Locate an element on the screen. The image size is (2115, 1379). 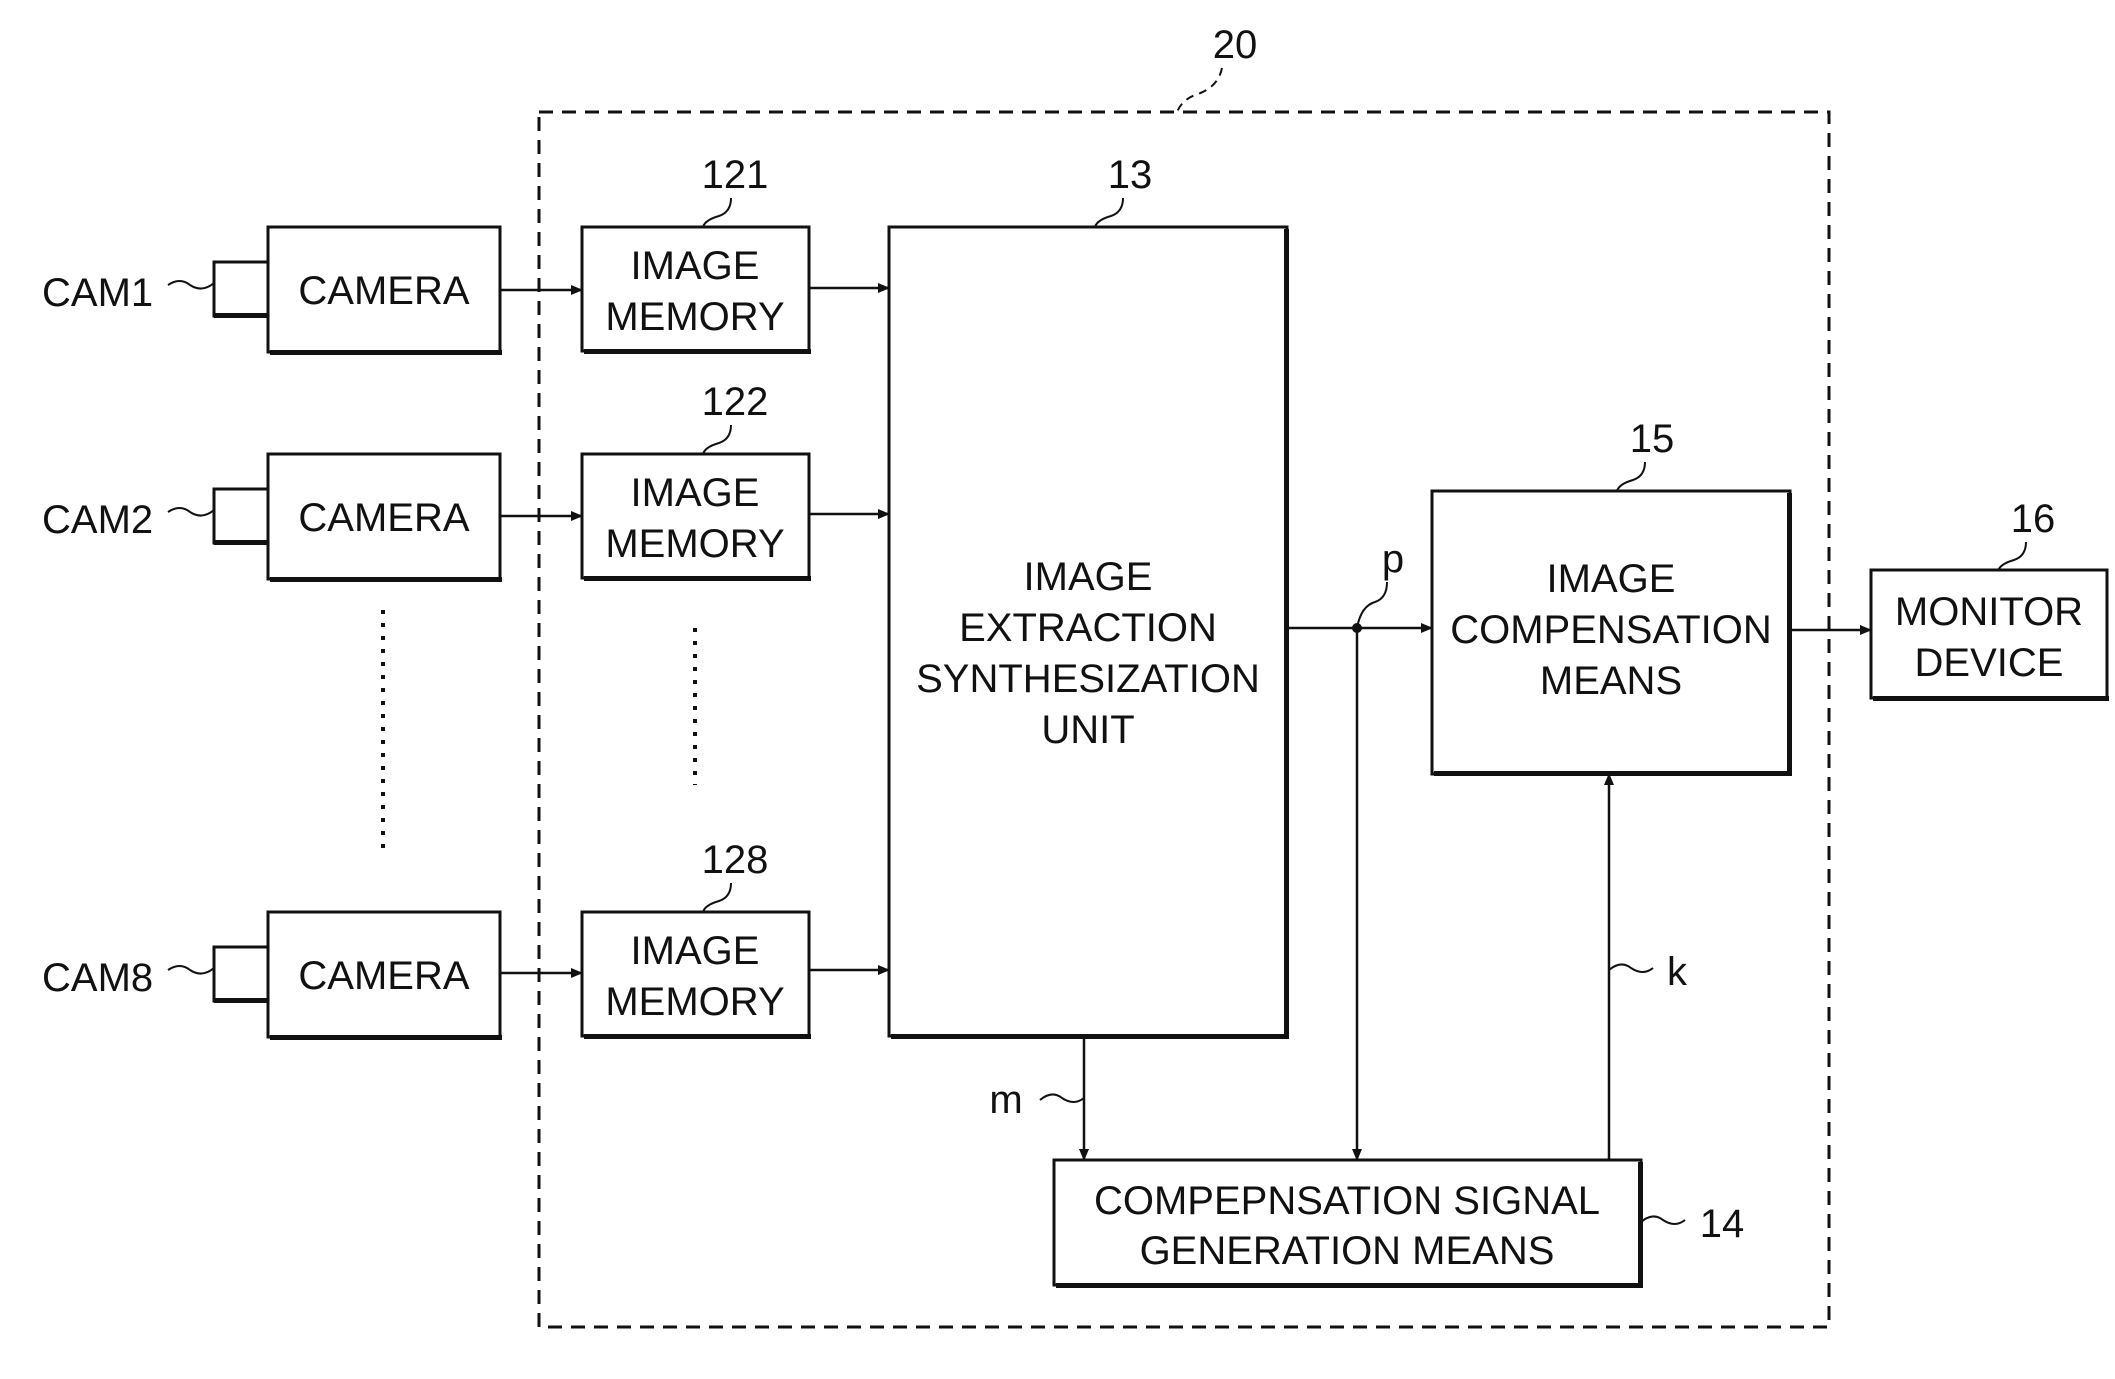
monitor-device: 16 MONITOR DEVICE is located at coordinates (1989, 599).